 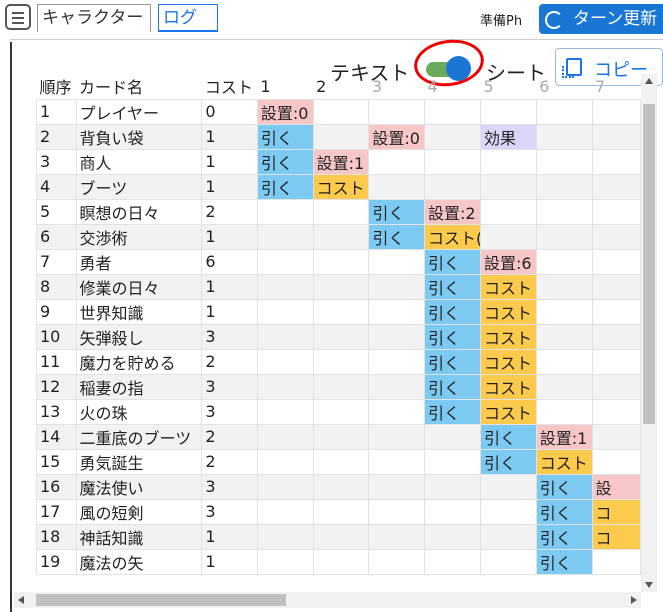 What do you see at coordinates (327, 600) in the screenshot?
I see `horizontal-scrollbar` at bounding box center [327, 600].